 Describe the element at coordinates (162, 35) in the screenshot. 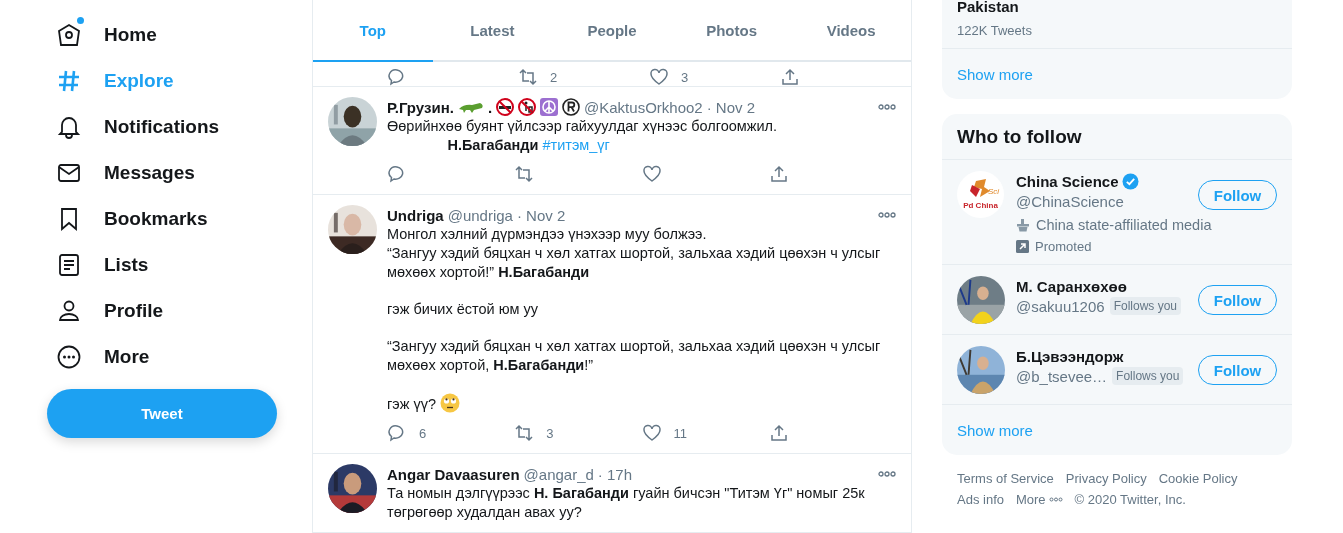

I see `nav-item: Home` at that location.